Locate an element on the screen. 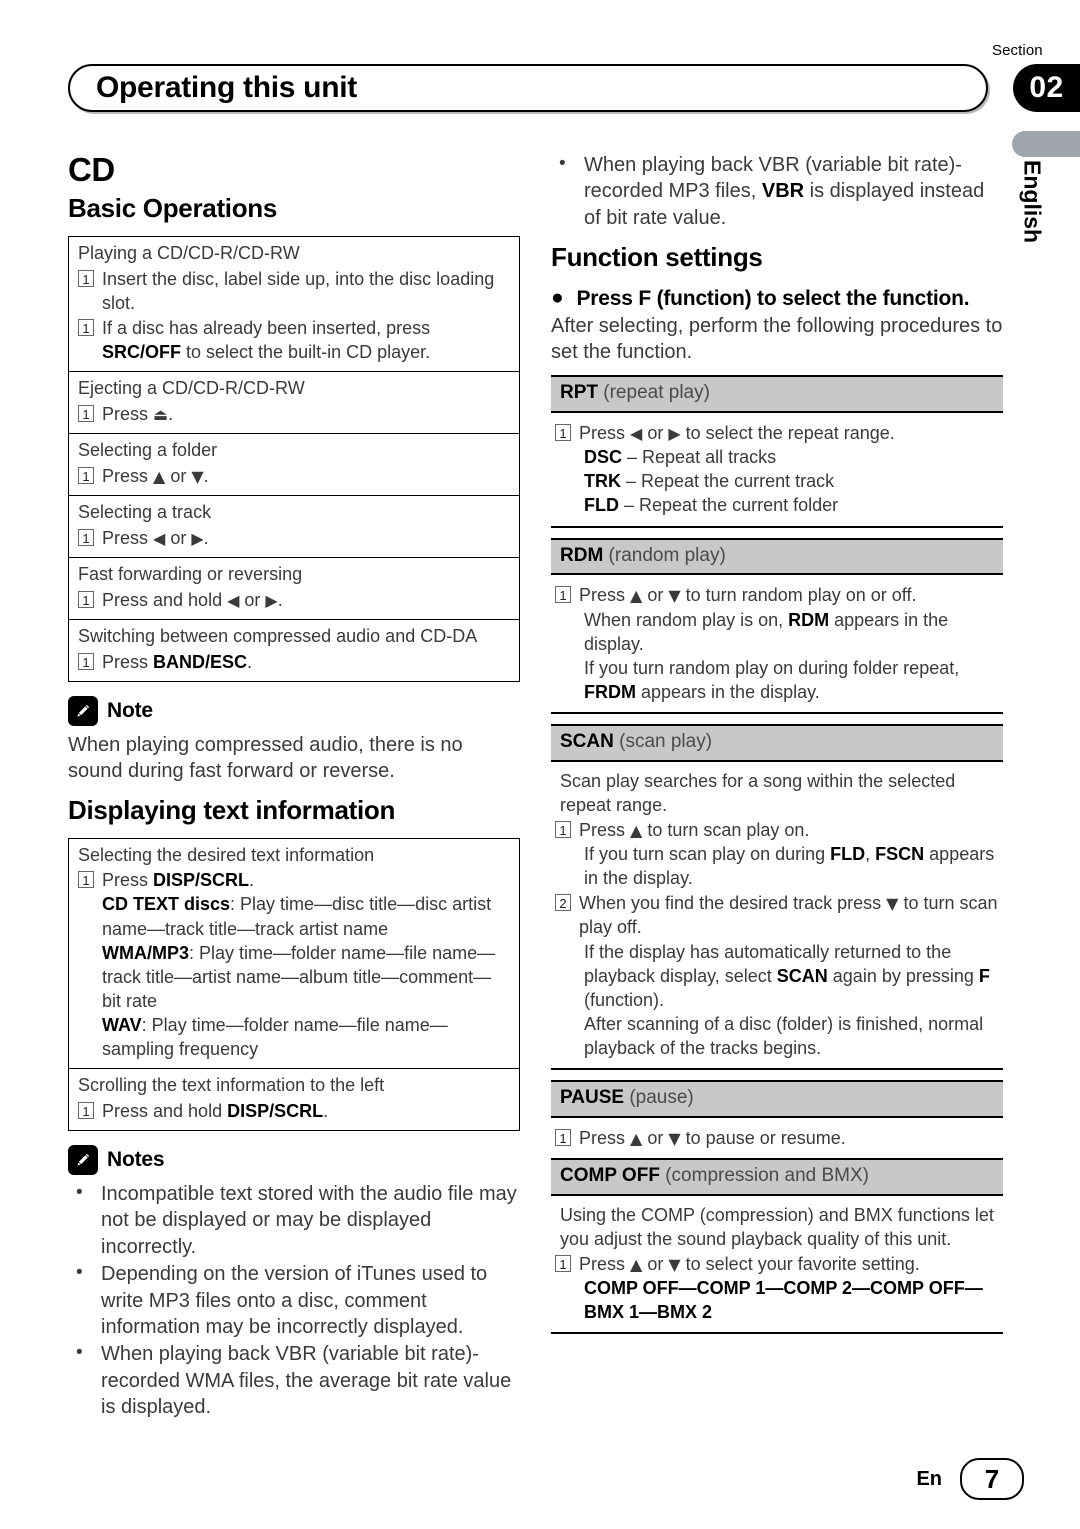  notes-label: Notes is located at coordinates (136, 1160).